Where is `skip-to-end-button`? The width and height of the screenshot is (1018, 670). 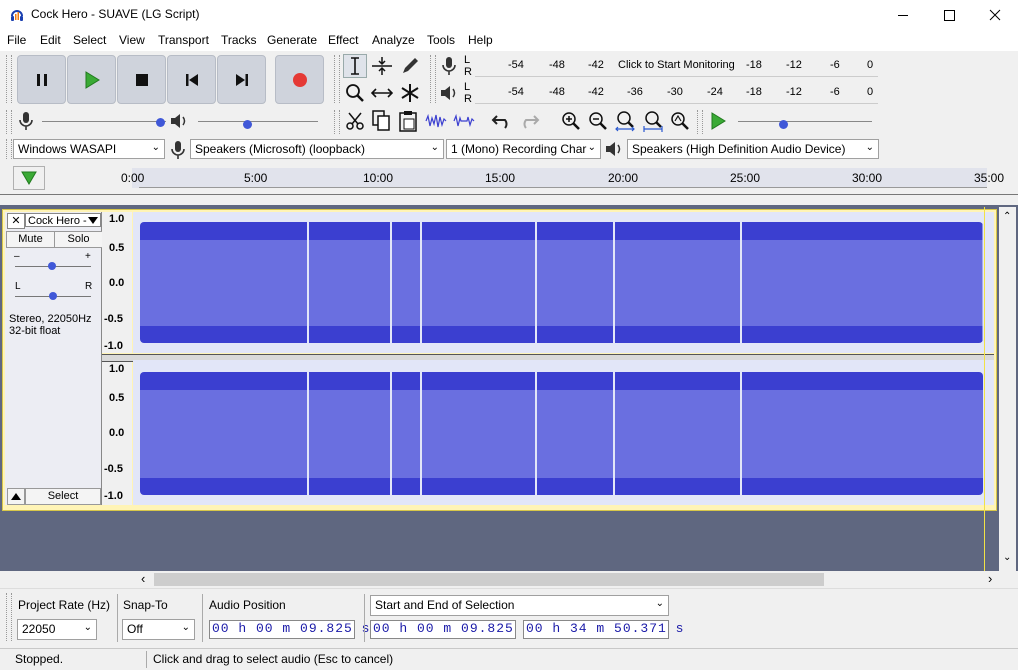 skip-to-end-button is located at coordinates (241, 79).